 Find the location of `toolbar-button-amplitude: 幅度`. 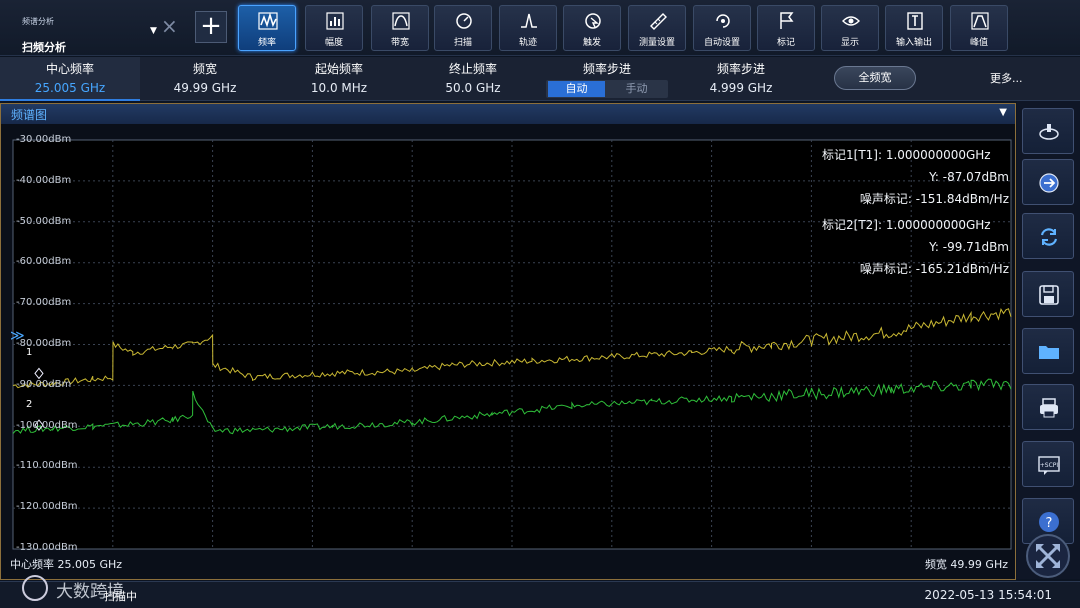

toolbar-button-amplitude: 幅度 is located at coordinates (334, 28).